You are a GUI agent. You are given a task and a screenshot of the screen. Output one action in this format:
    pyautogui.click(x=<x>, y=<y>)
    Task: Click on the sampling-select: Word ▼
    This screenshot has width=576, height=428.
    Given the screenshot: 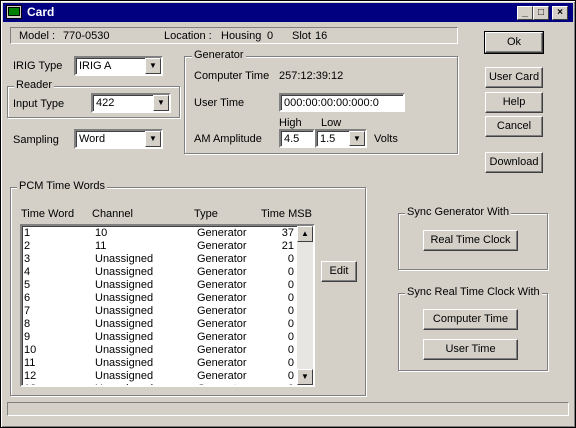 What is the action you would take?
    pyautogui.click(x=118, y=139)
    